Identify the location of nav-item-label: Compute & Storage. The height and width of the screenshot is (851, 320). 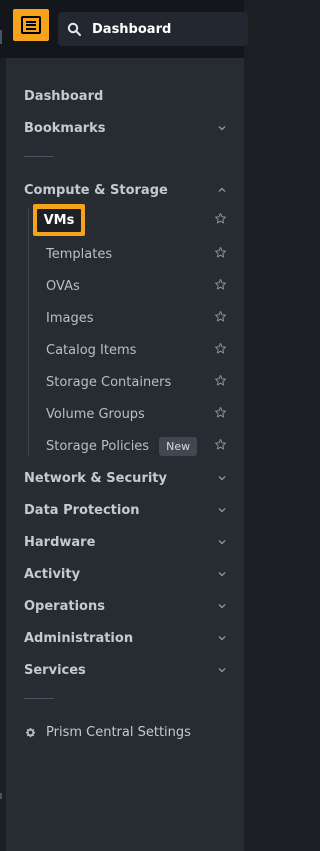
(96, 190).